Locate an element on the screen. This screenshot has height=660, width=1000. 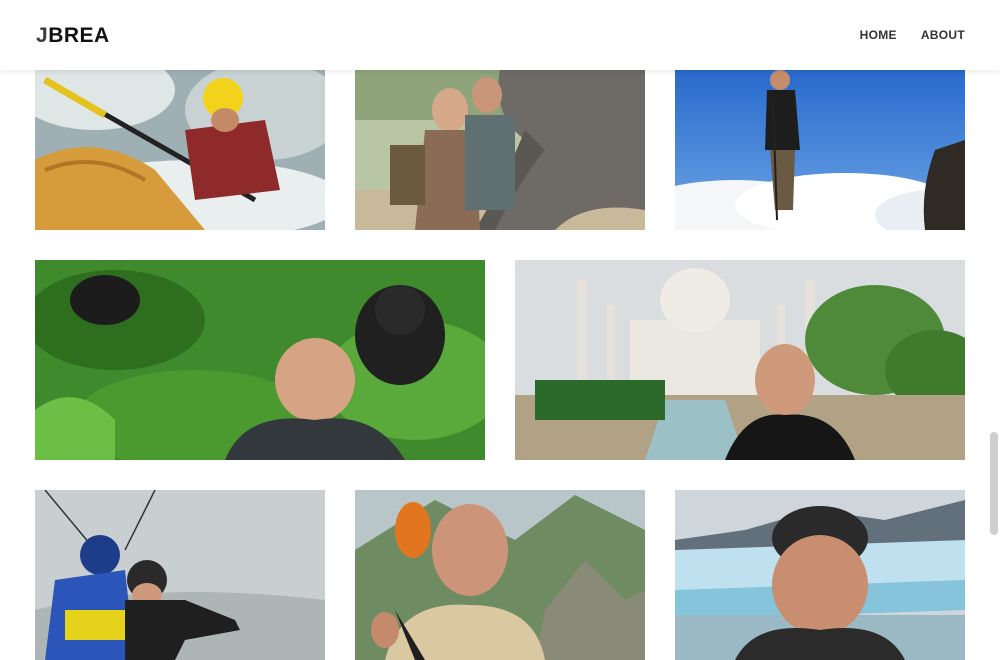
gallery-photo-paragliding is located at coordinates (180, 575).